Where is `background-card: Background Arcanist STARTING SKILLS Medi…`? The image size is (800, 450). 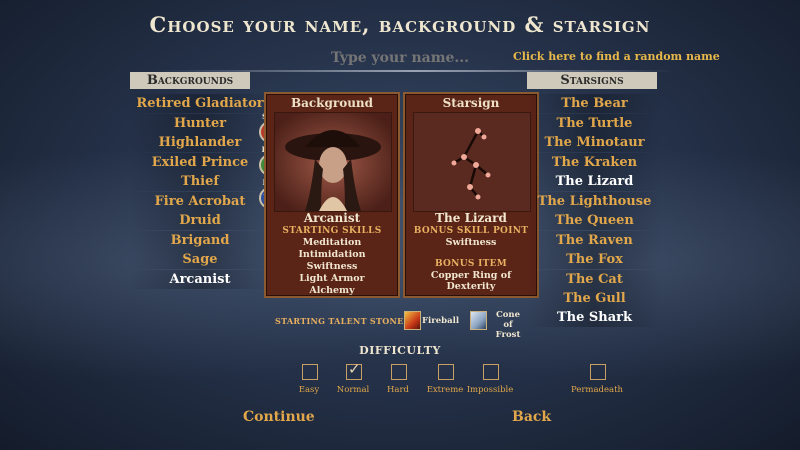 background-card: Background Arcanist STARTING SKILLS Medi… is located at coordinates (332, 195).